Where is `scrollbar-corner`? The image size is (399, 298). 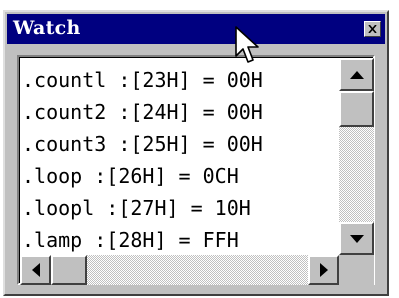 scrollbar-corner is located at coordinates (356, 270).